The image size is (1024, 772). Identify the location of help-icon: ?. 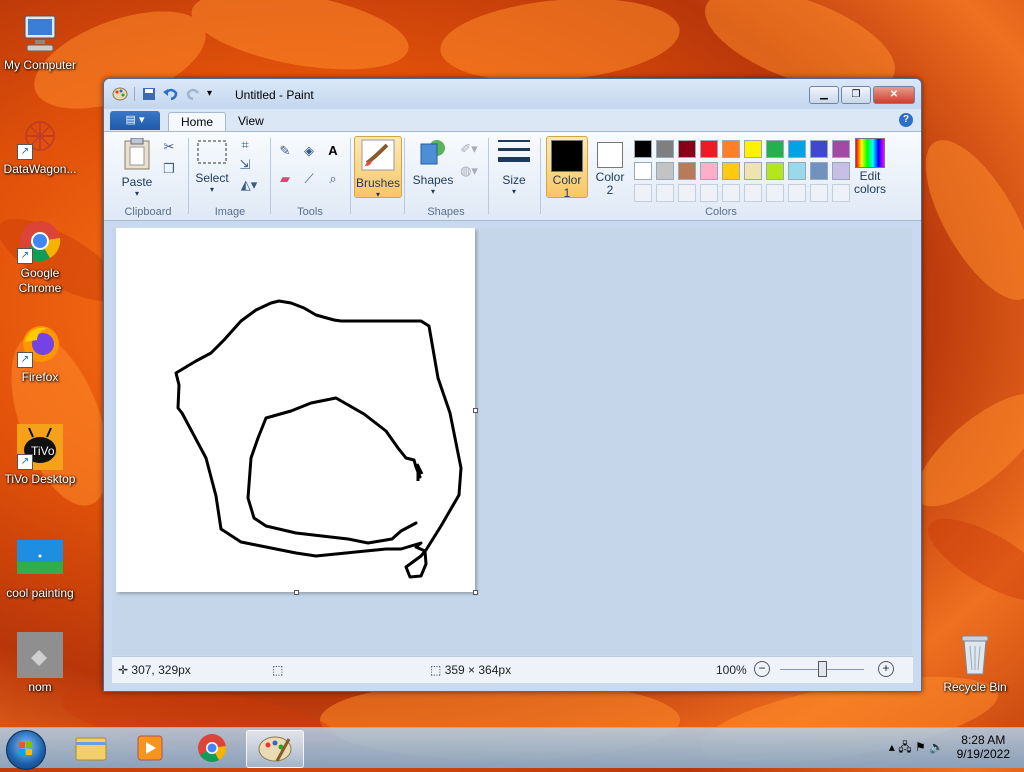
(906, 120).